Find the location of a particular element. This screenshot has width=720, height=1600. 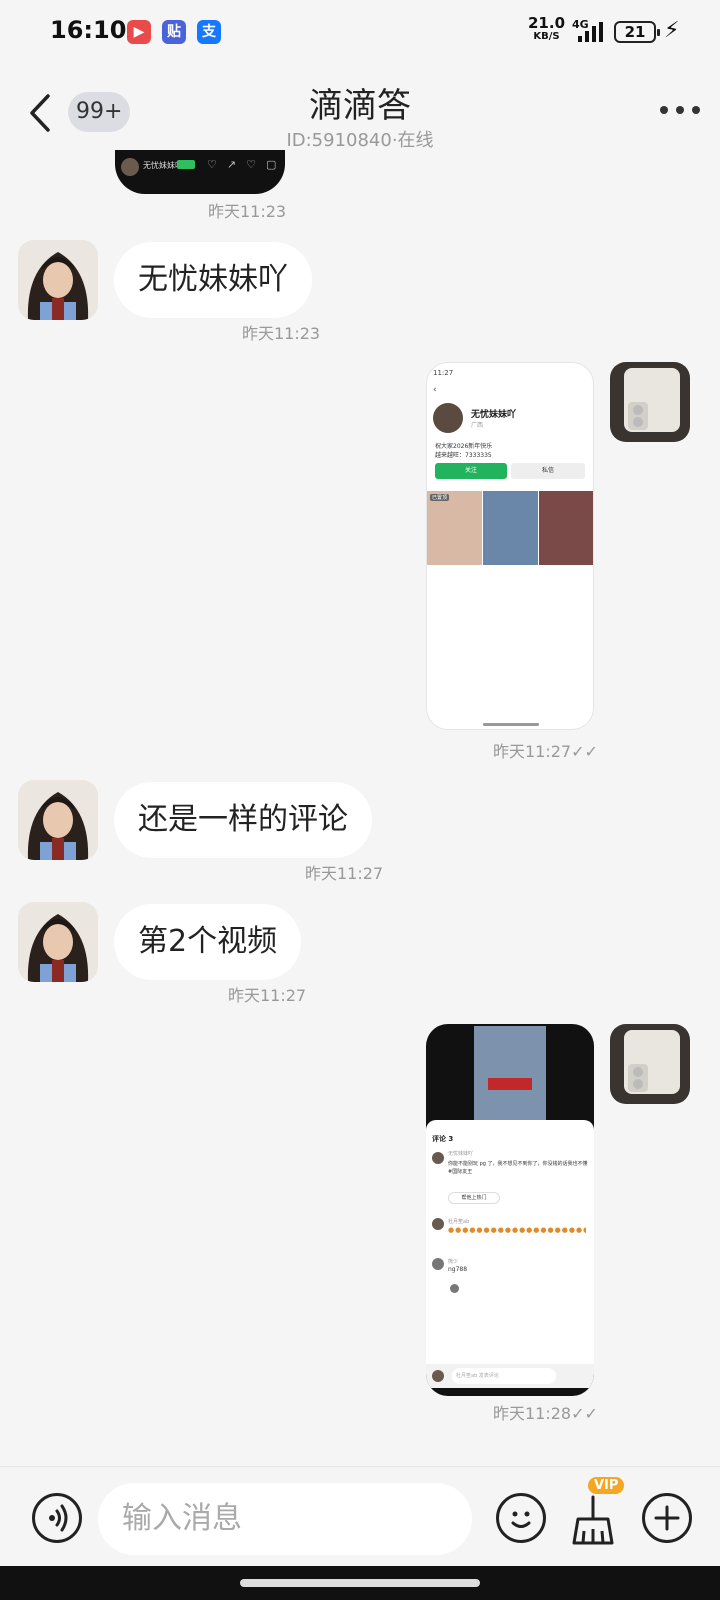

emoji-row: ●●●●●●●●●●●●●●●●●●●●●● is located at coordinates (517, 1230).